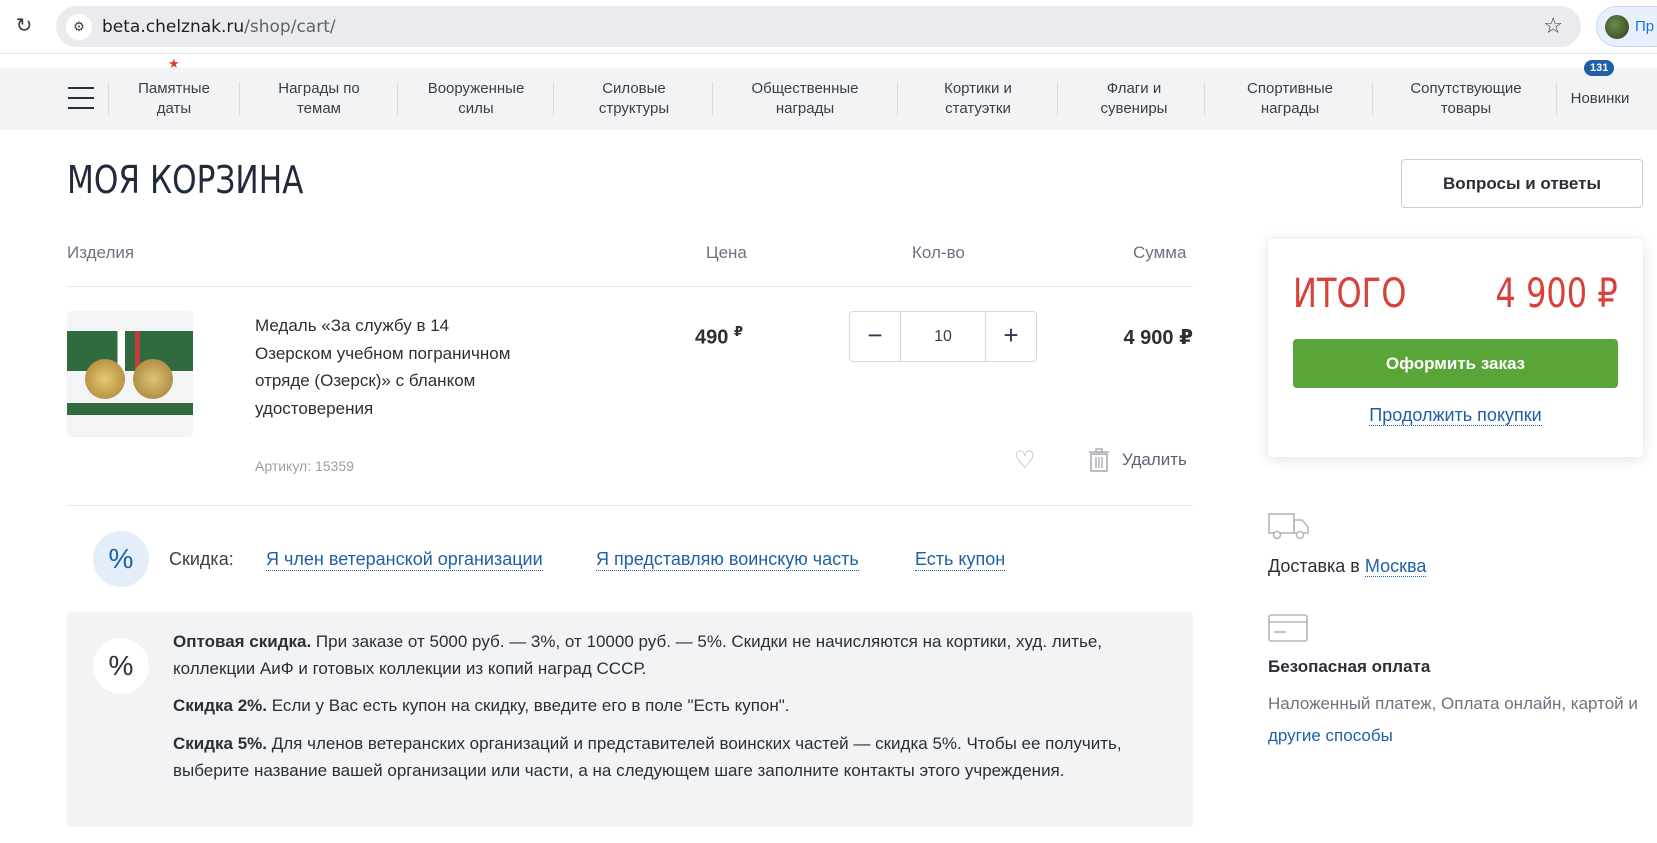  What do you see at coordinates (726, 252) in the screenshot?
I see `col-header-price: Цена` at bounding box center [726, 252].